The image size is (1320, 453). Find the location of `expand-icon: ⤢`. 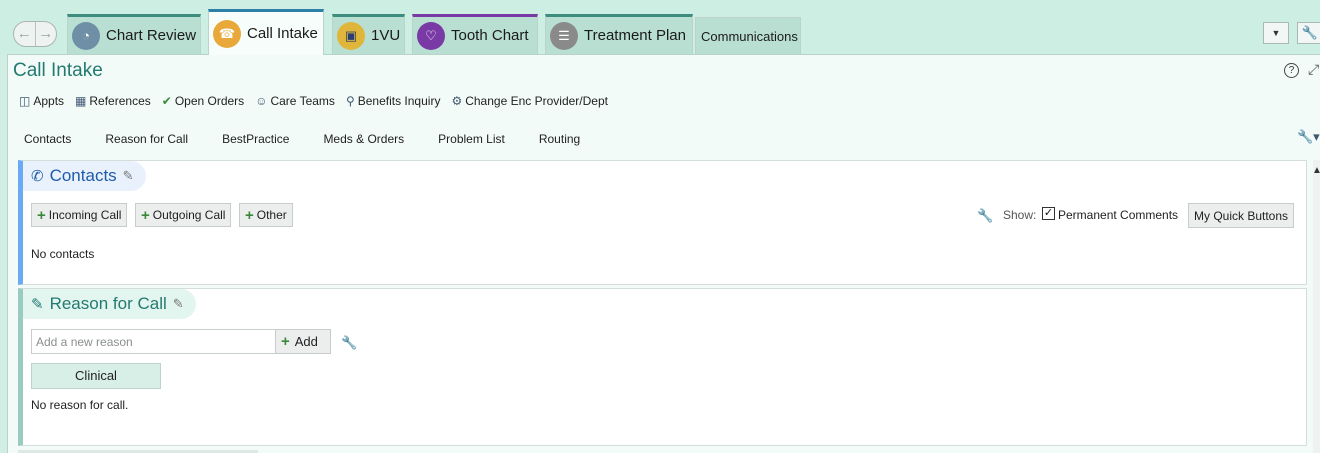

expand-icon: ⤢ is located at coordinates (1313, 69).